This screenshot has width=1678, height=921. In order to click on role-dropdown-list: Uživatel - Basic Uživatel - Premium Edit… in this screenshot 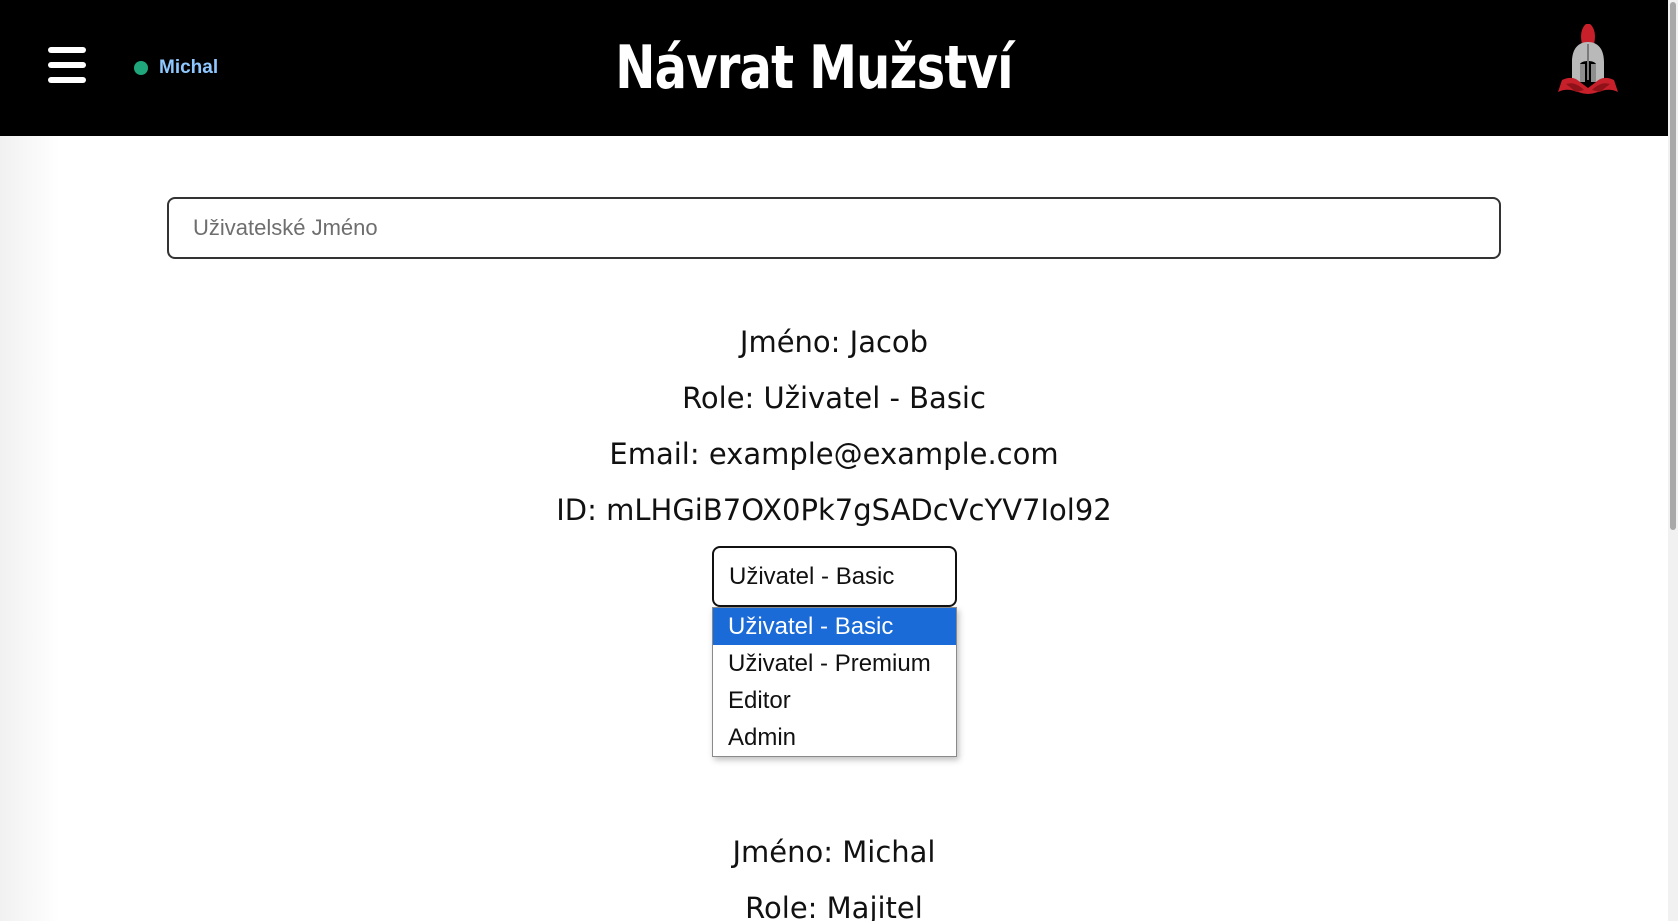, I will do `click(834, 682)`.